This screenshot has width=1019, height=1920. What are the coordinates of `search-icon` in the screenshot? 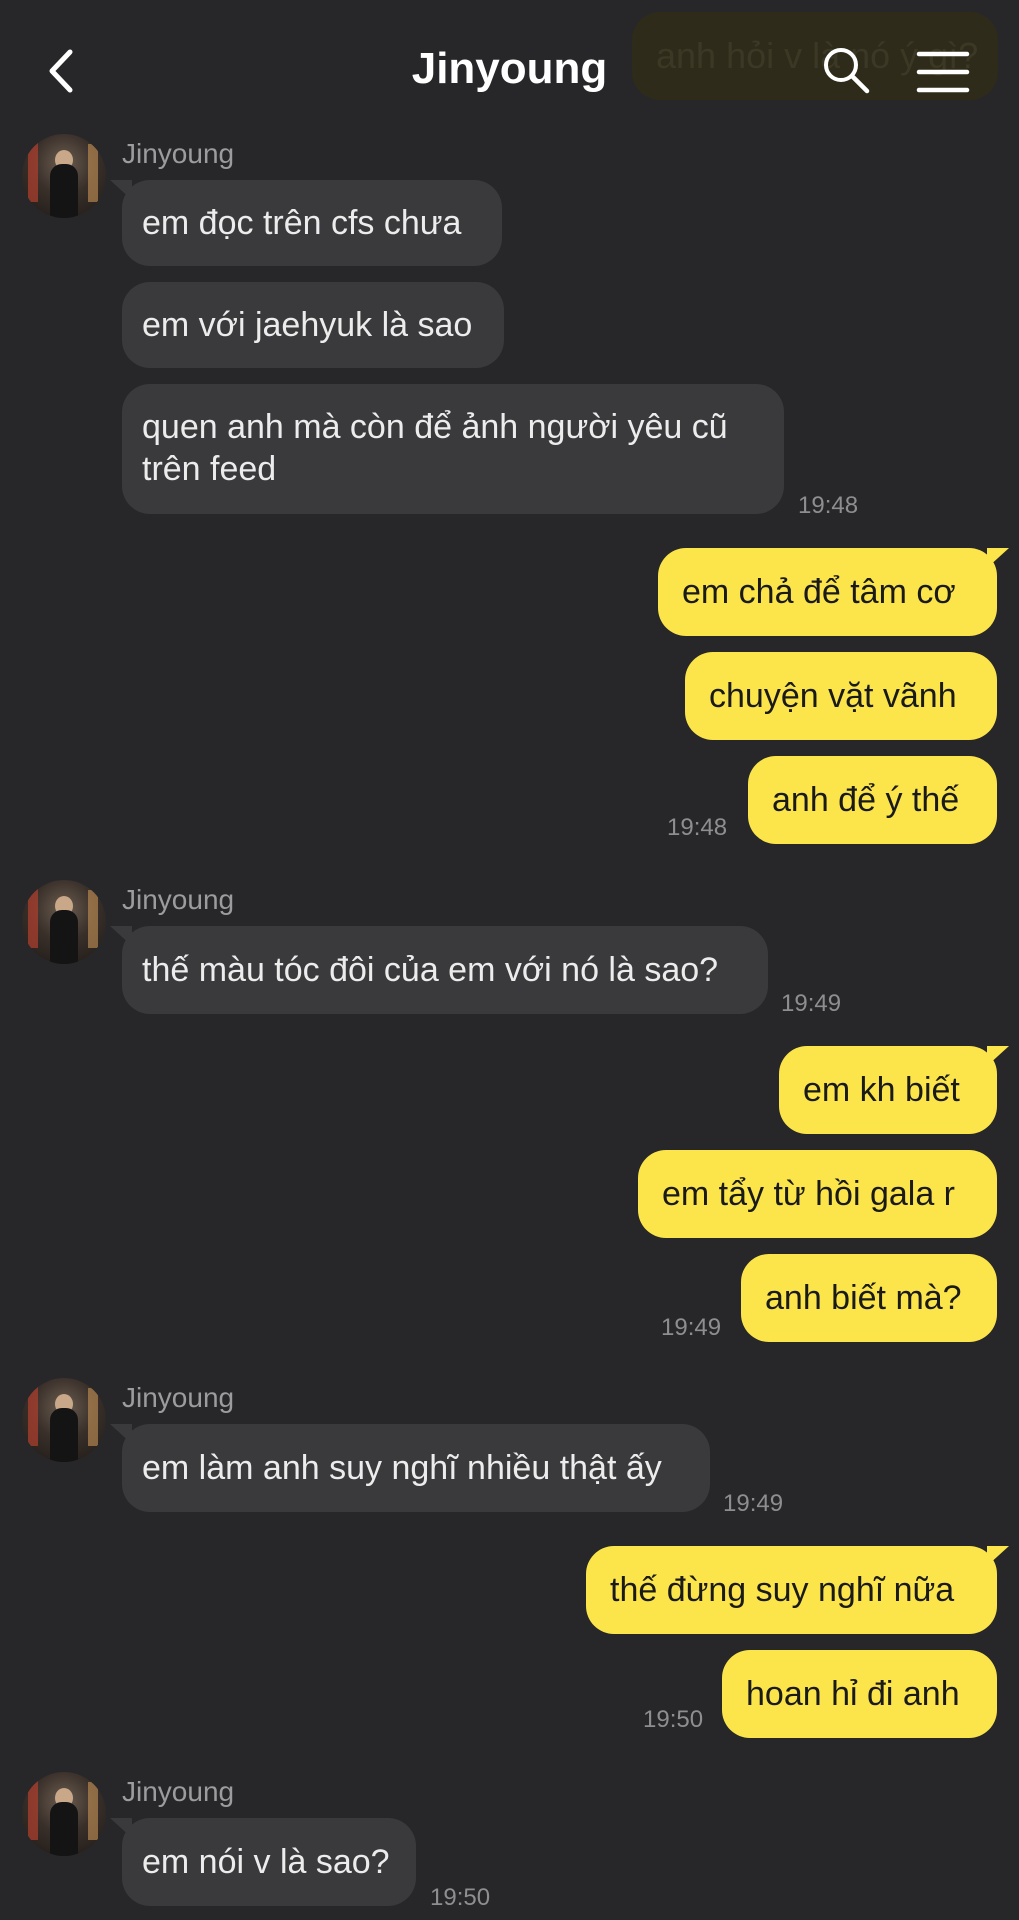 It's located at (846, 70).